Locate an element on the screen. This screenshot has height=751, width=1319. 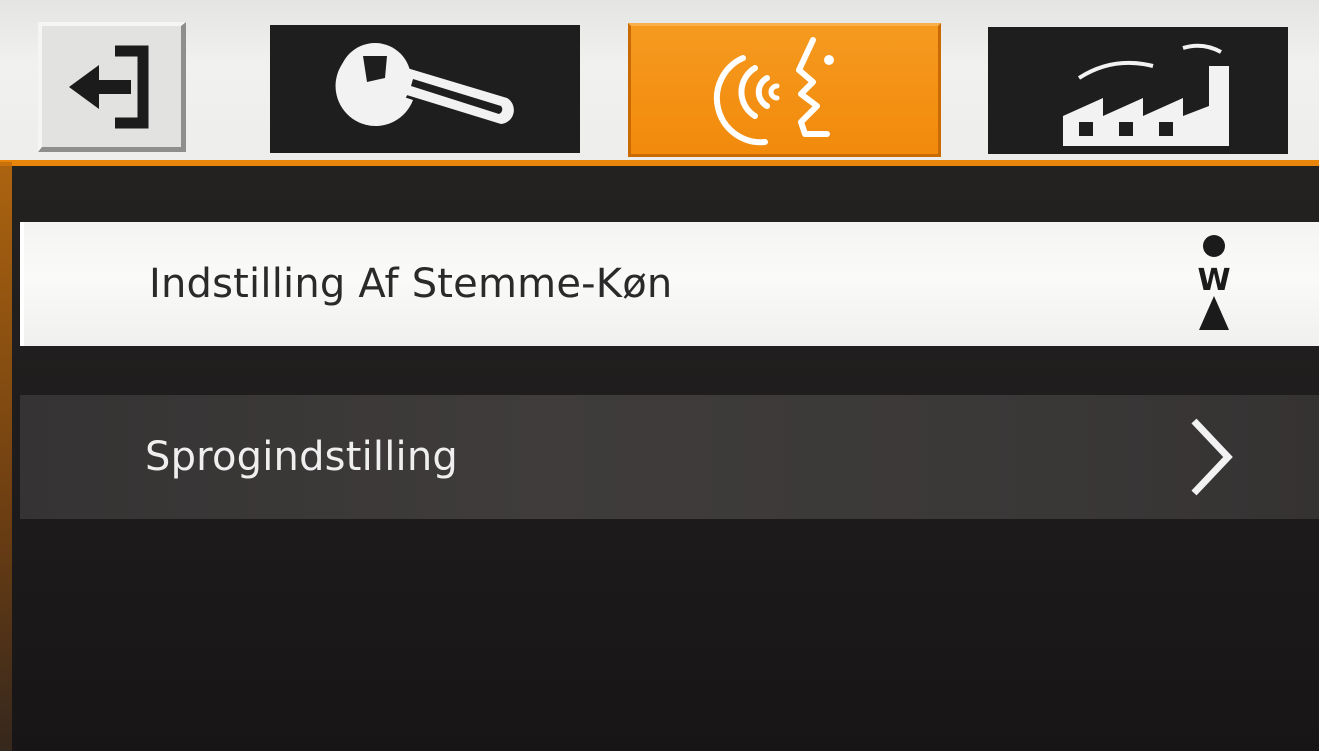
menu-item-label: Sprogindstilling is located at coordinates (301, 457).